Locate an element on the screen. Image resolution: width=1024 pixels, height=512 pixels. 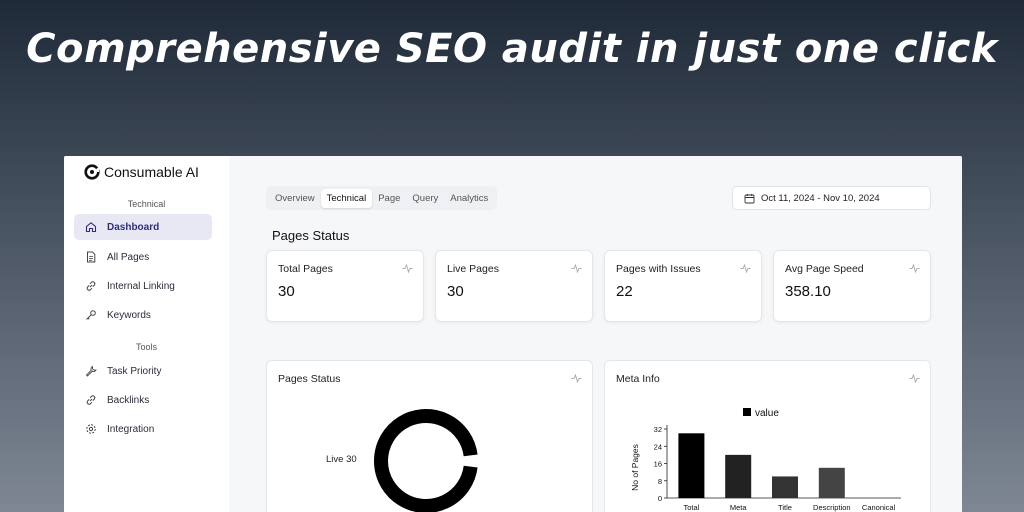
sidebar-item-label: Task Priority is located at coordinates (134, 371).